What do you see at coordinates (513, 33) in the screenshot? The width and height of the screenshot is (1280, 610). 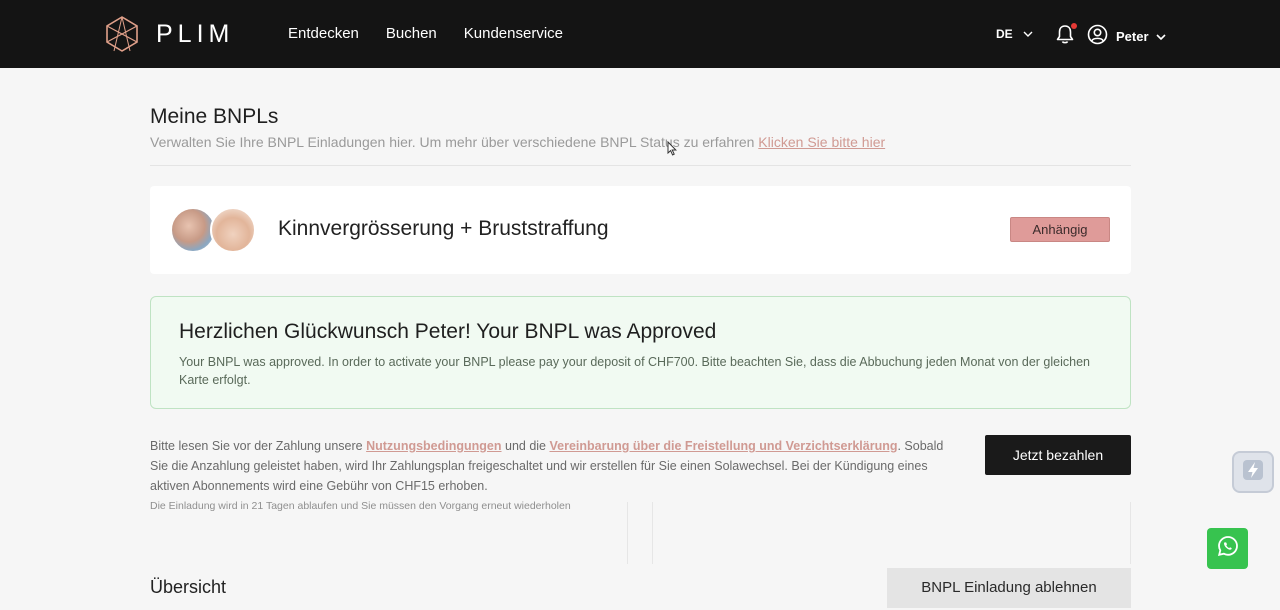 I see `nav-item-kundenservice: Kundenservice` at bounding box center [513, 33].